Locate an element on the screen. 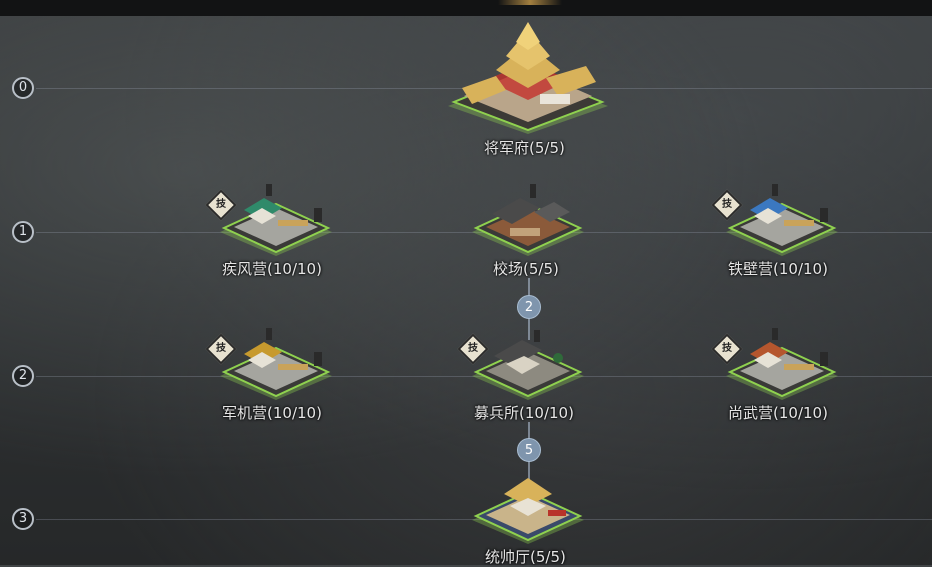 Image resolution: width=932 pixels, height=567 pixels. recruit-office-icon is located at coordinates (528, 365).